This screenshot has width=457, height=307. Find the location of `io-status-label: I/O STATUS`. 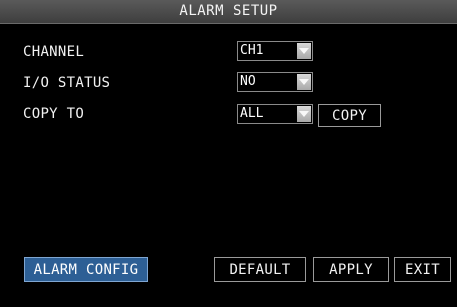

io-status-label: I/O STATUS is located at coordinates (67, 83).